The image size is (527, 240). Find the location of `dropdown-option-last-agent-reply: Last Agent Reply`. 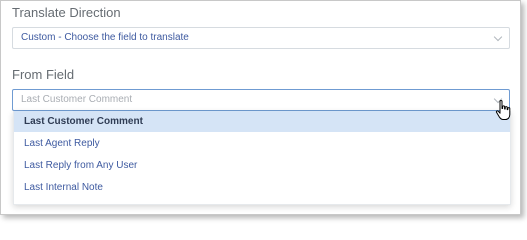

dropdown-option-last-agent-reply: Last Agent Reply is located at coordinates (262, 143).